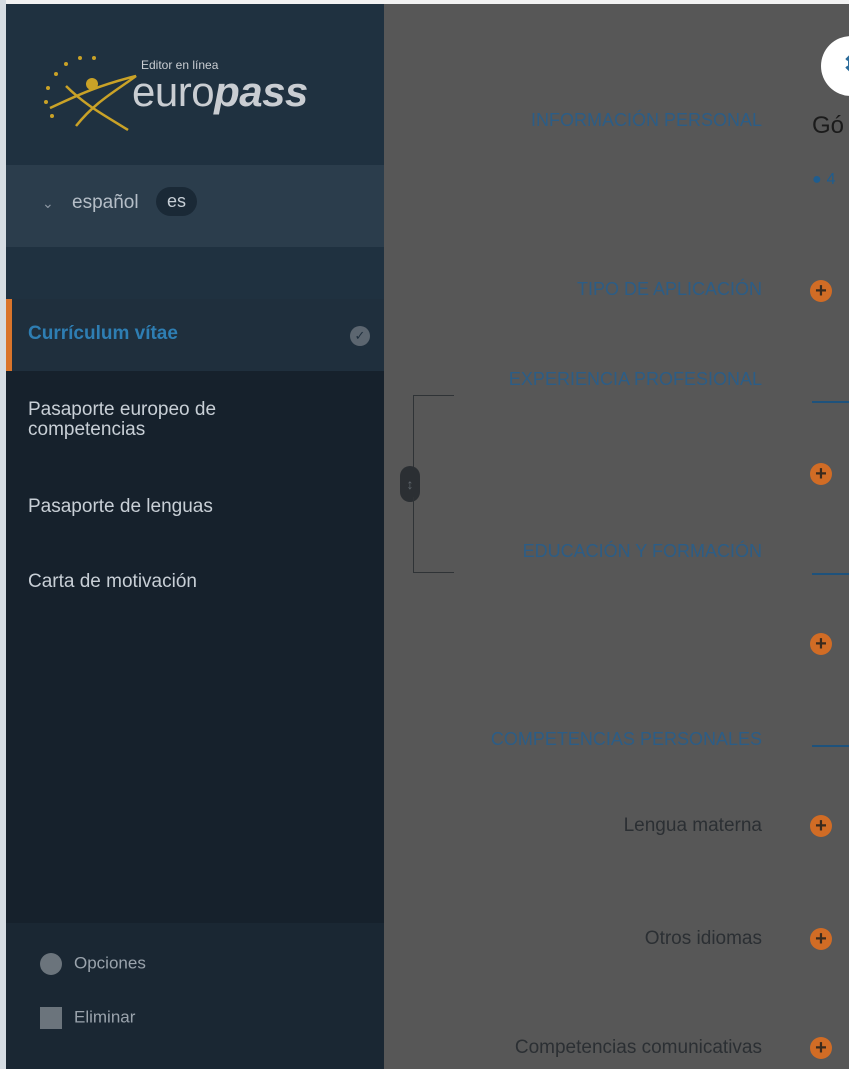 Image resolution: width=849 pixels, height=1069 pixels. I want to click on nav-item-skills-passport: Pasaporte europeo de competencias, so click(195, 421).